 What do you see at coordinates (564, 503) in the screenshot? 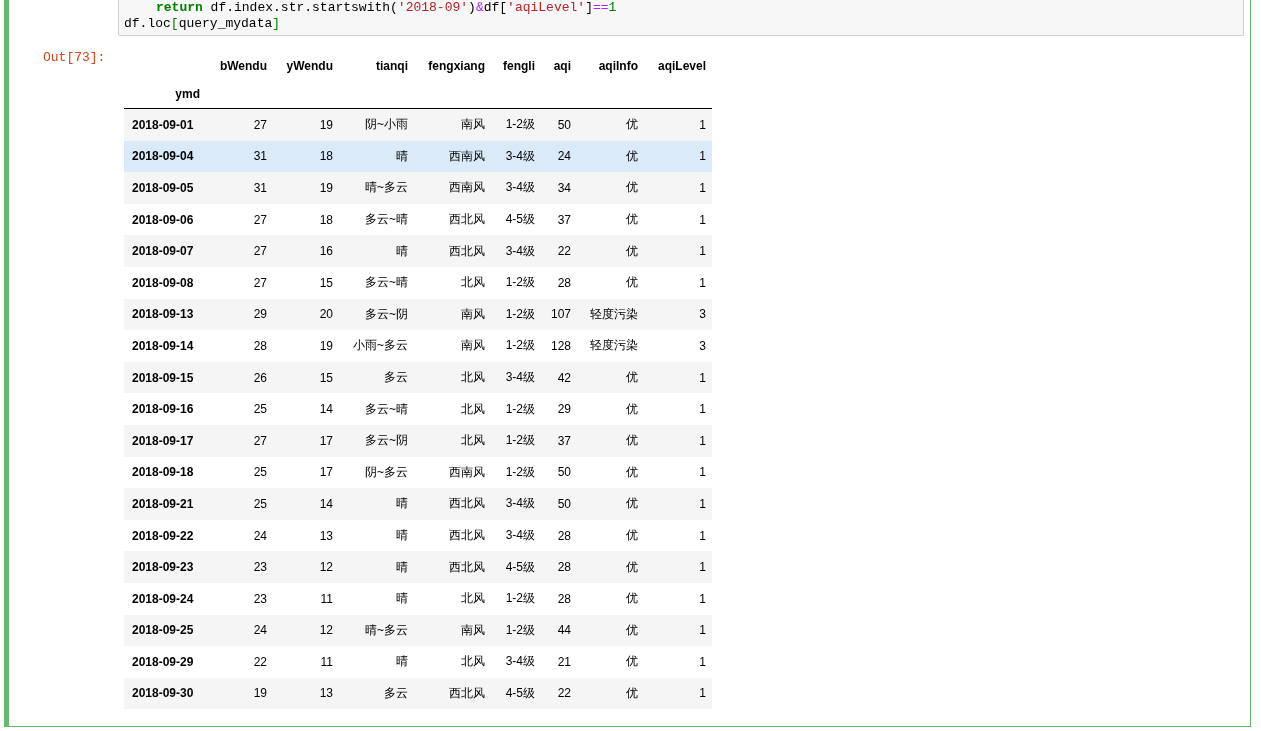
I see `table-cell-text: 50` at bounding box center [564, 503].